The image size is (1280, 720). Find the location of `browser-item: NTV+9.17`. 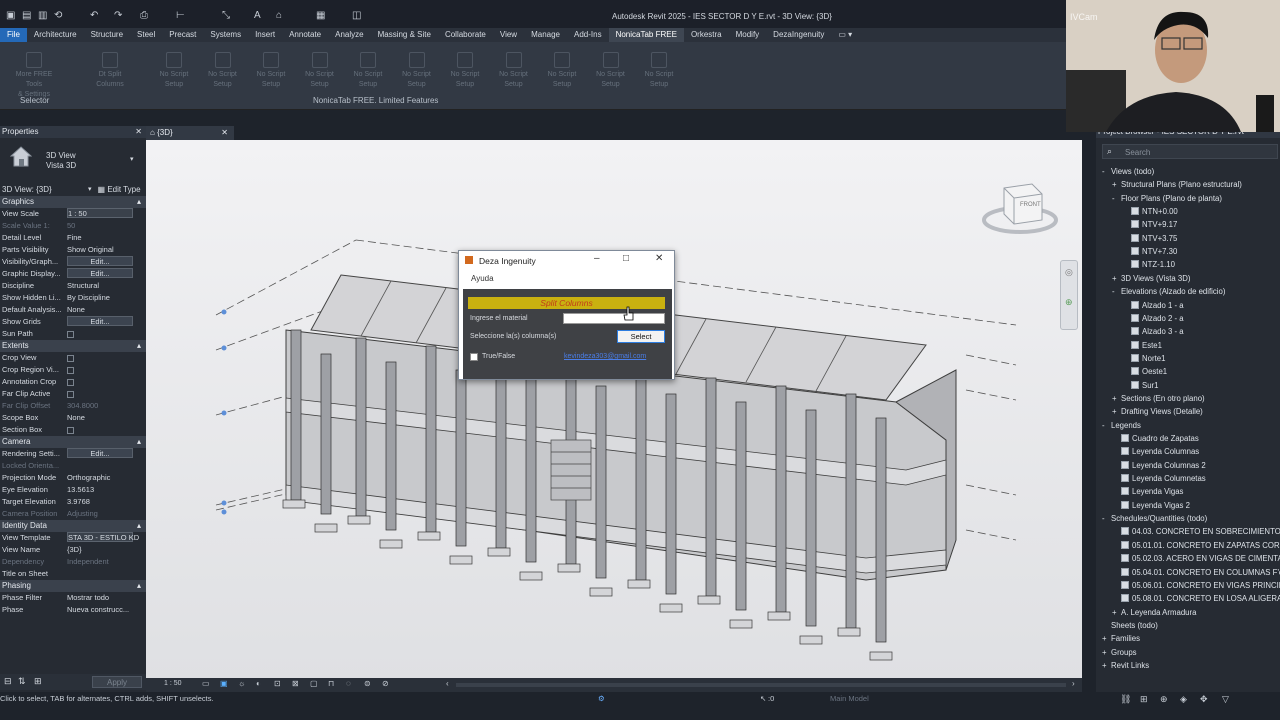

browser-item: NTV+9.17 is located at coordinates (1149, 225).